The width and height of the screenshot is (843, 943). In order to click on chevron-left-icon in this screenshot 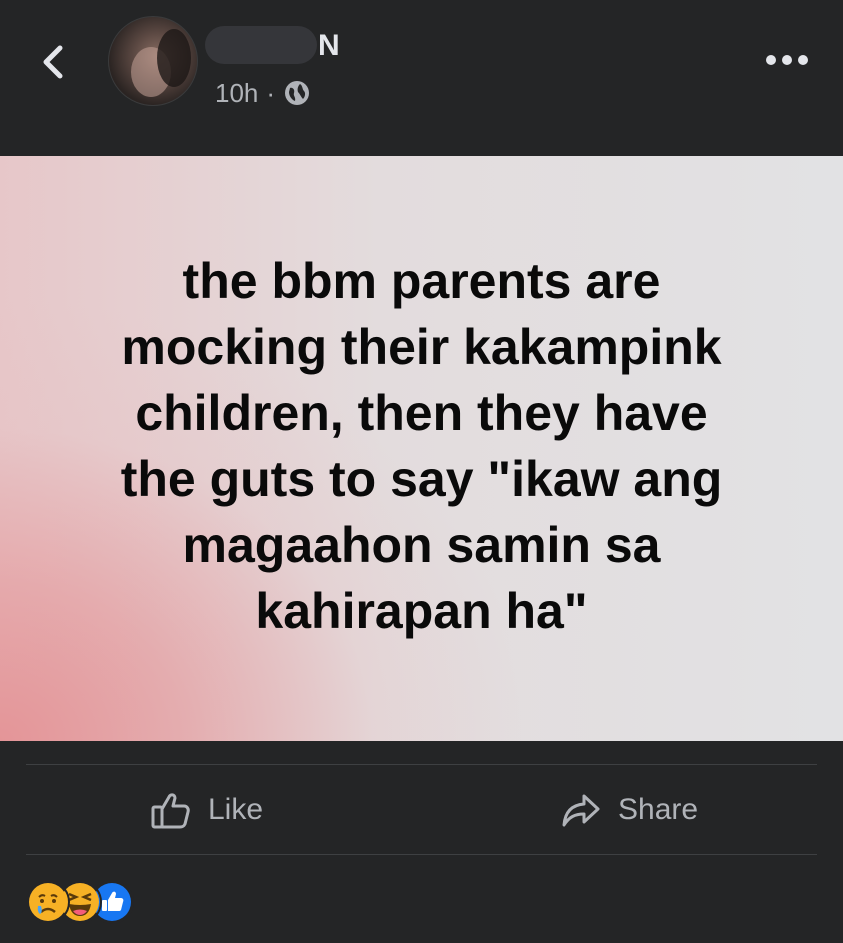, I will do `click(53, 62)`.